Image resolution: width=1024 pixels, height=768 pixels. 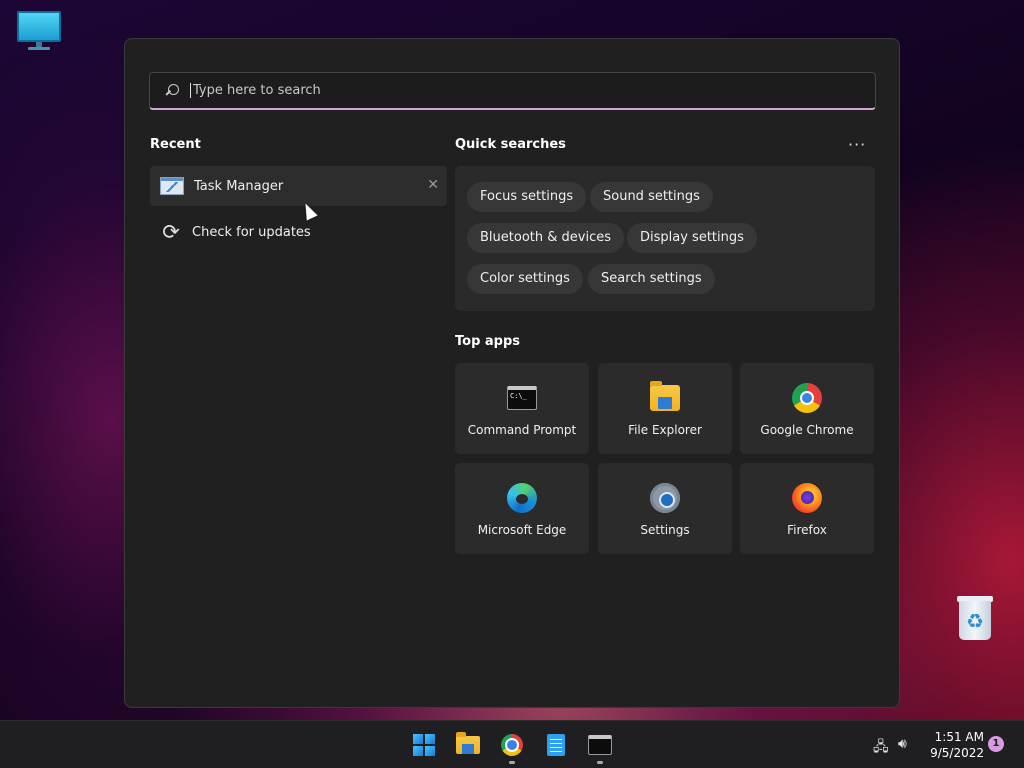 I want to click on app-tile-microsoft-edge: Microsoft Edge, so click(x=522, y=508).